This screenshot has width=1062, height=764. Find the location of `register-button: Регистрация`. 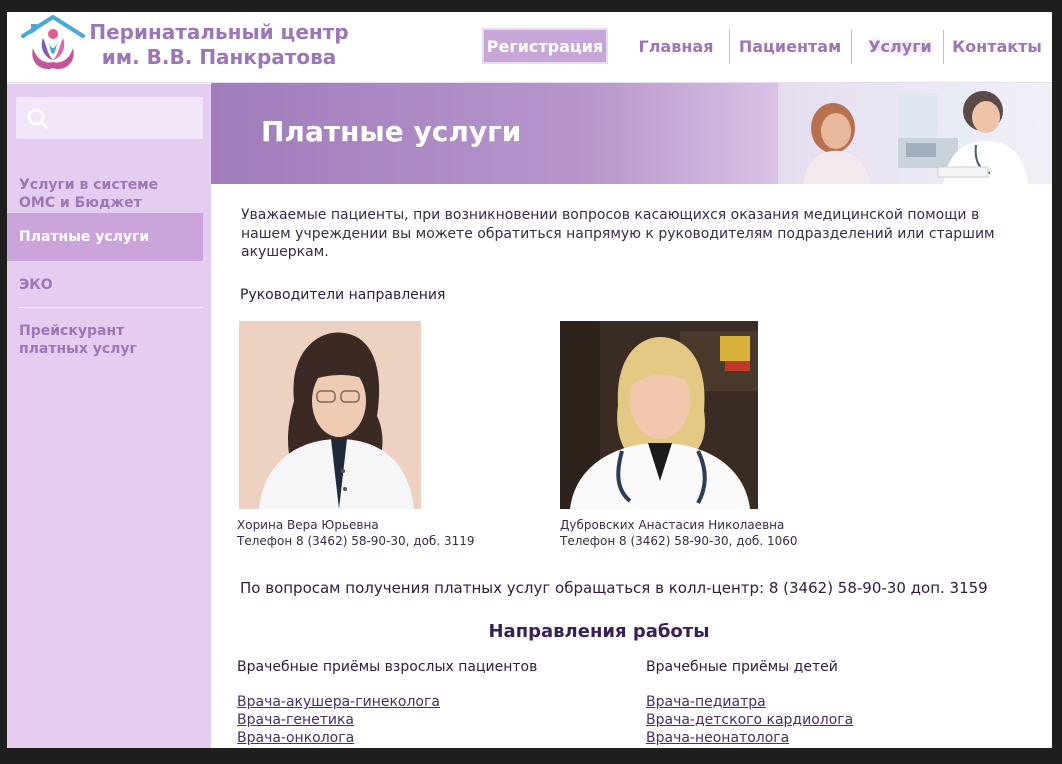

register-button: Регистрация is located at coordinates (545, 46).